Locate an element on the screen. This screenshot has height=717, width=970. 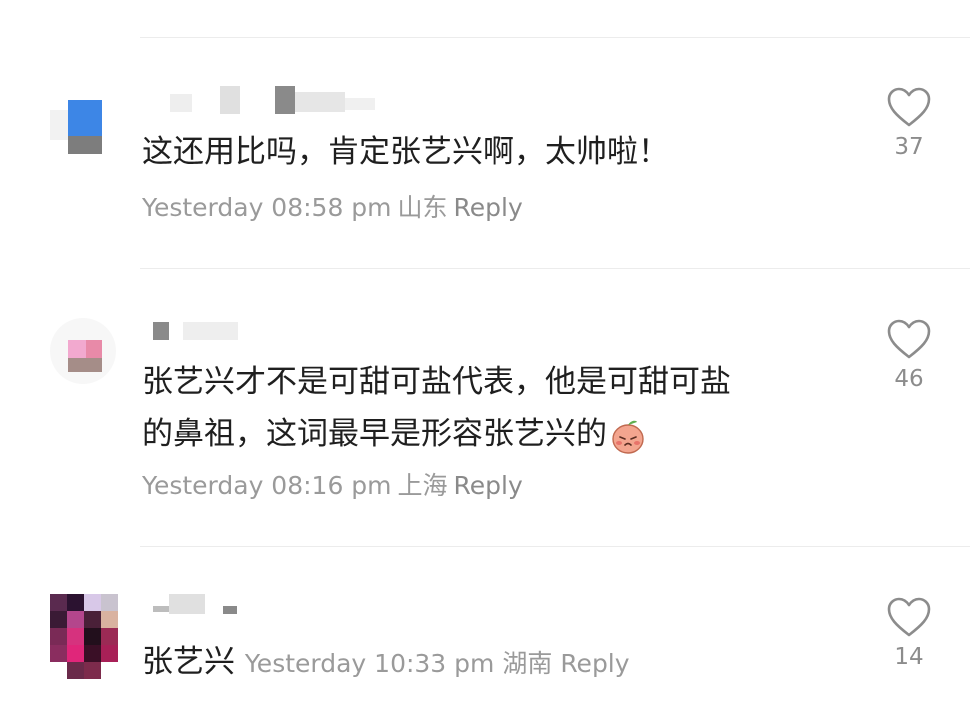
comment-text: 张艺兴才不是可甜可盐代表，他是可甜可盐 的鼻祖，这词最早是形容张艺兴的 is located at coordinates (436, 408).